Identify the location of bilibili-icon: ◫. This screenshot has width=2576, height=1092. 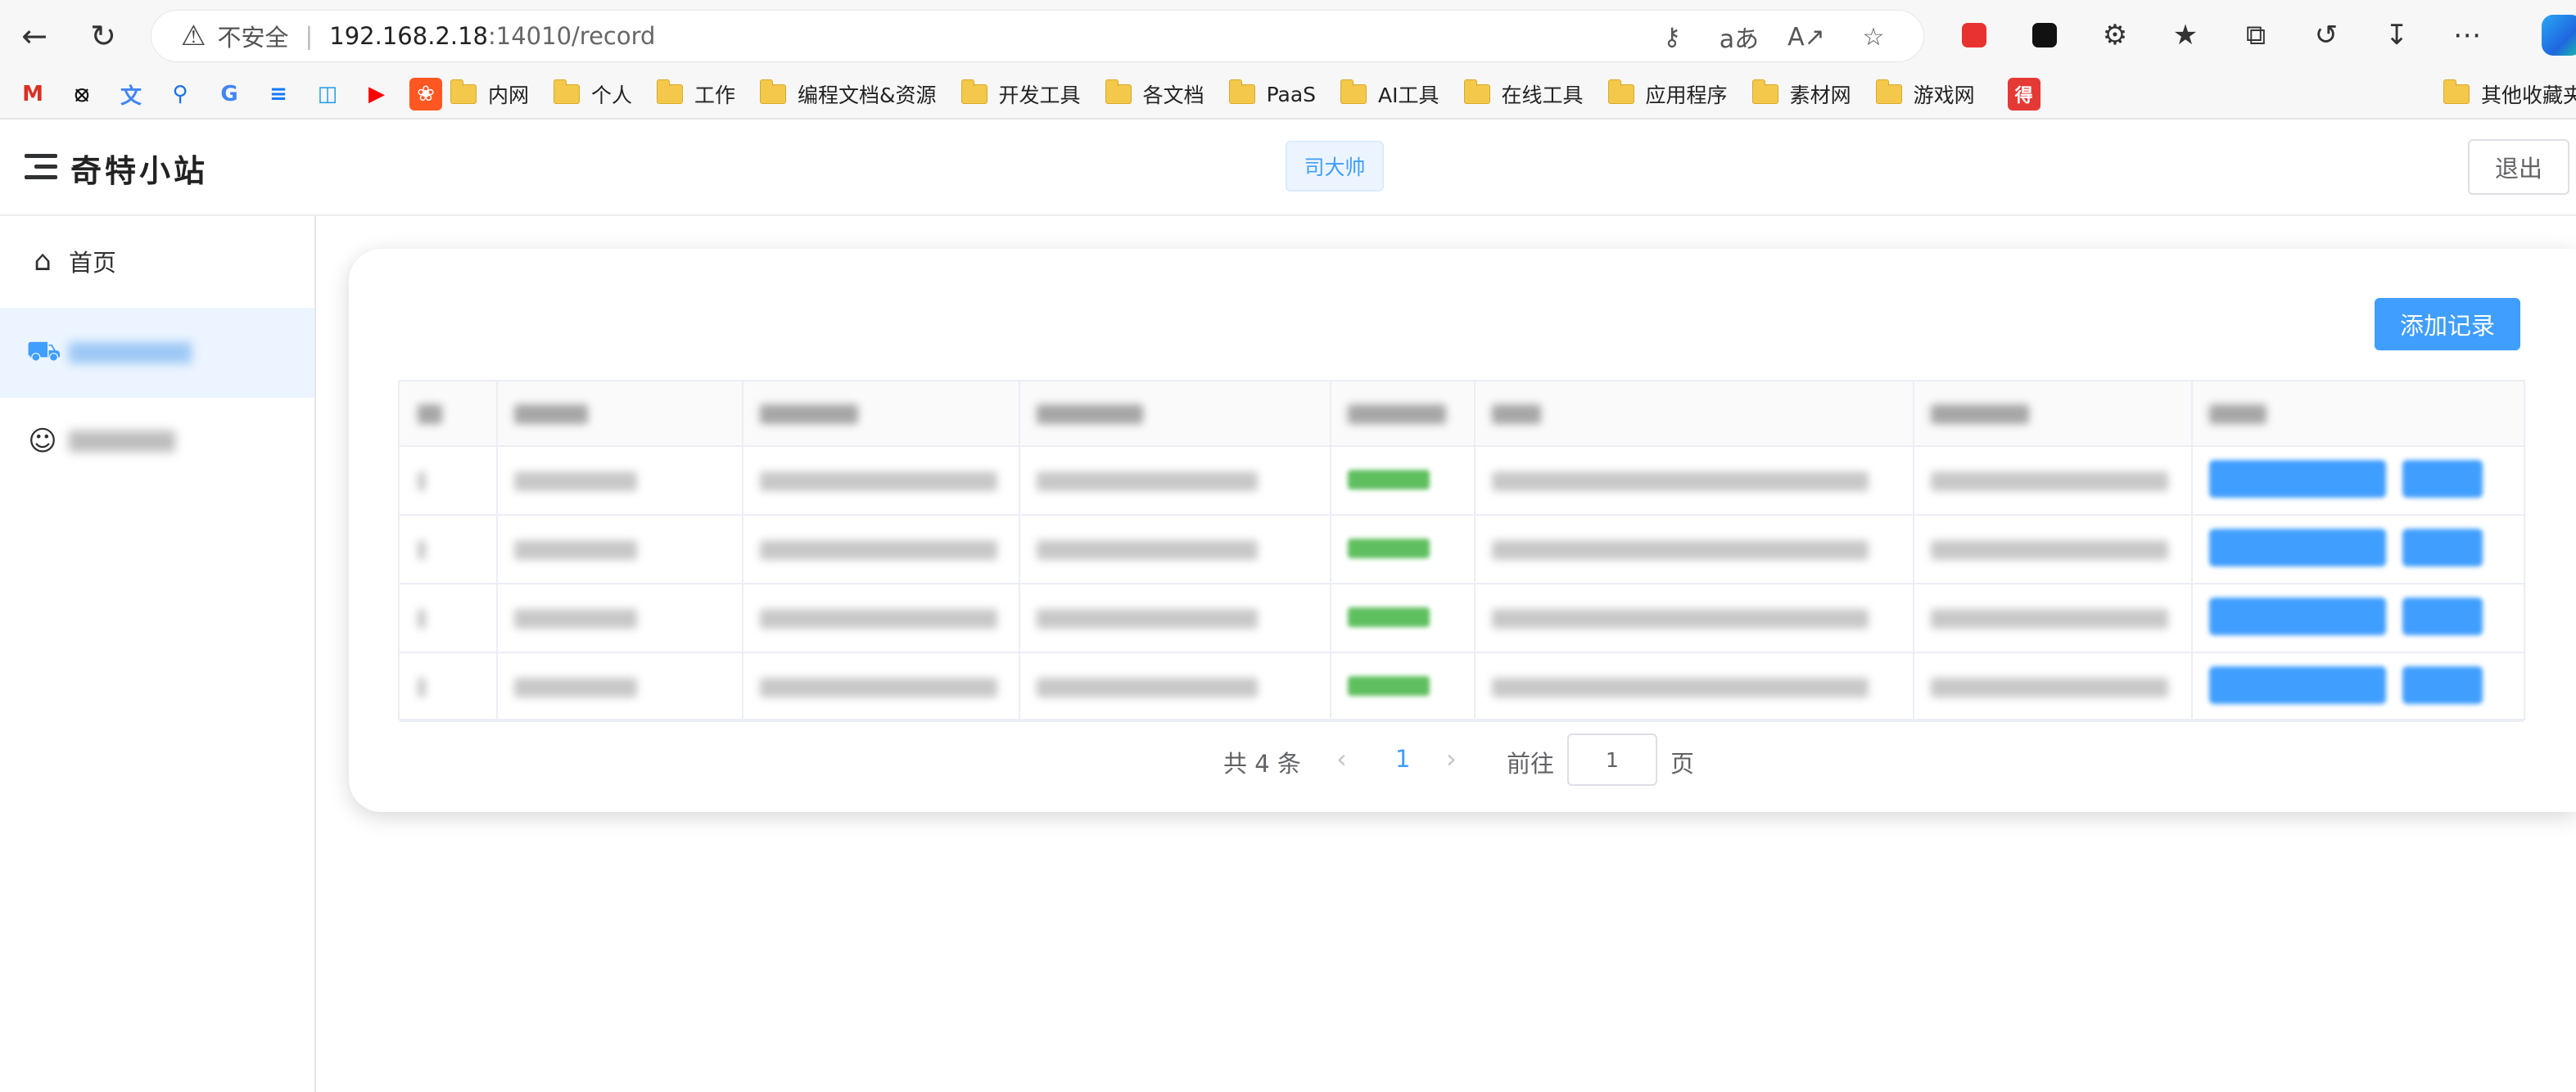
(327, 95).